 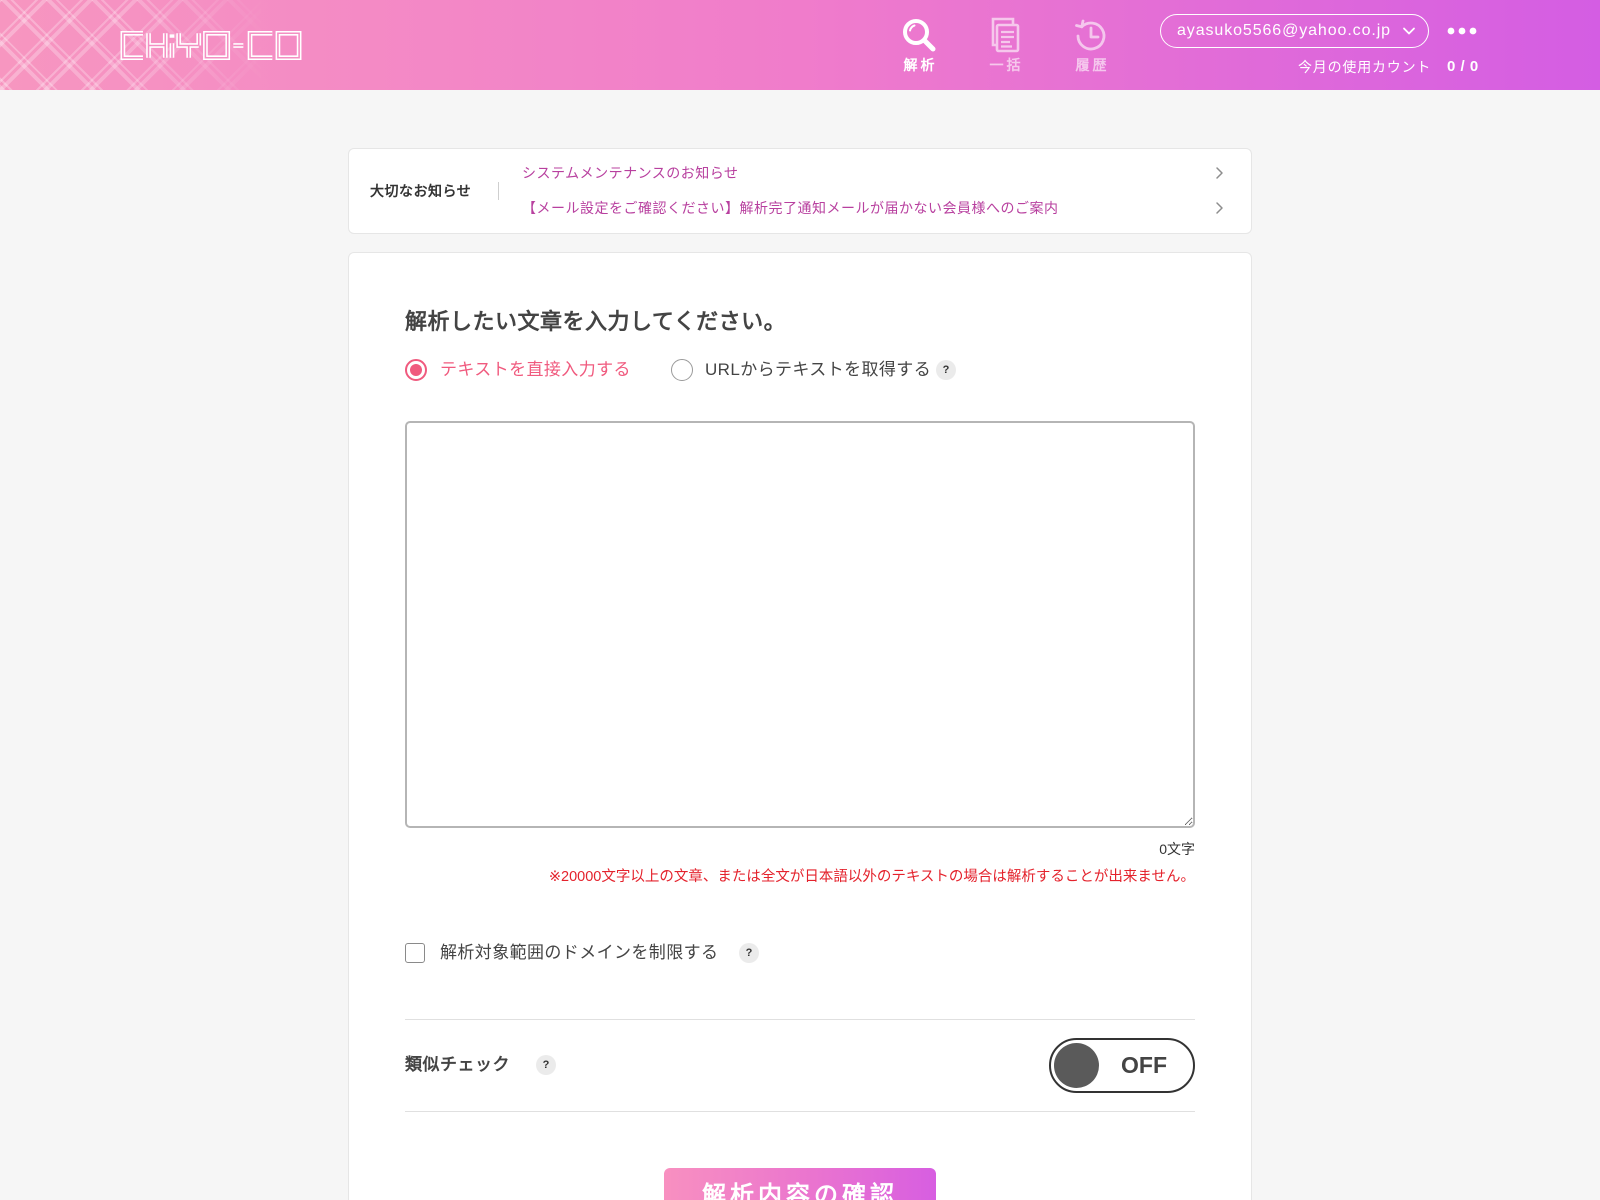 I want to click on nav-label: 履歴, so click(x=1092, y=65).